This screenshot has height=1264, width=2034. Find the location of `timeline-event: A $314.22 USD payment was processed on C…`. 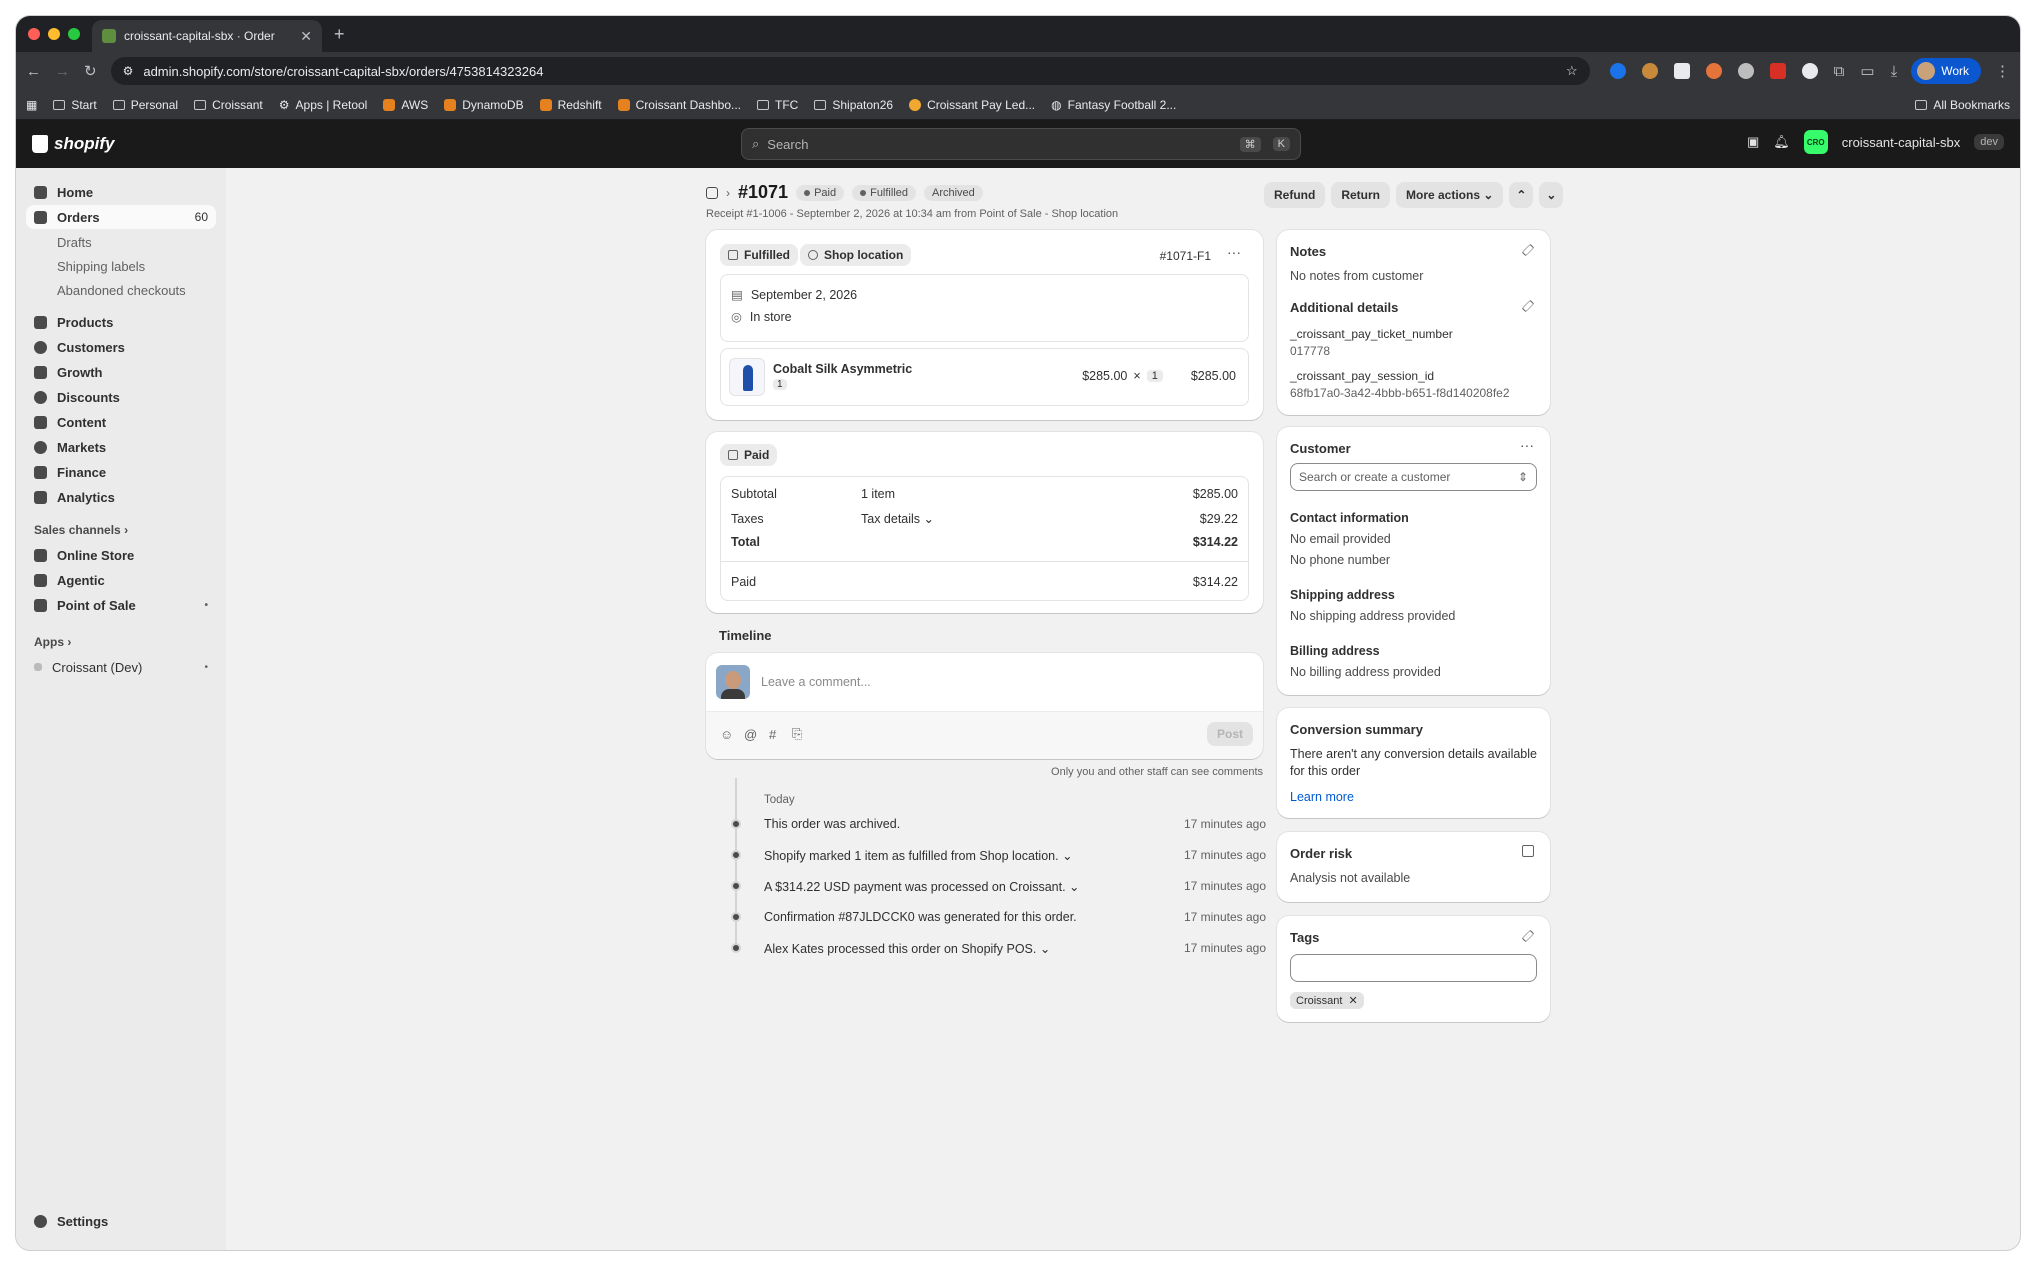

timeline-event: A $314.22 USD payment was processed on C… is located at coordinates (986, 886).